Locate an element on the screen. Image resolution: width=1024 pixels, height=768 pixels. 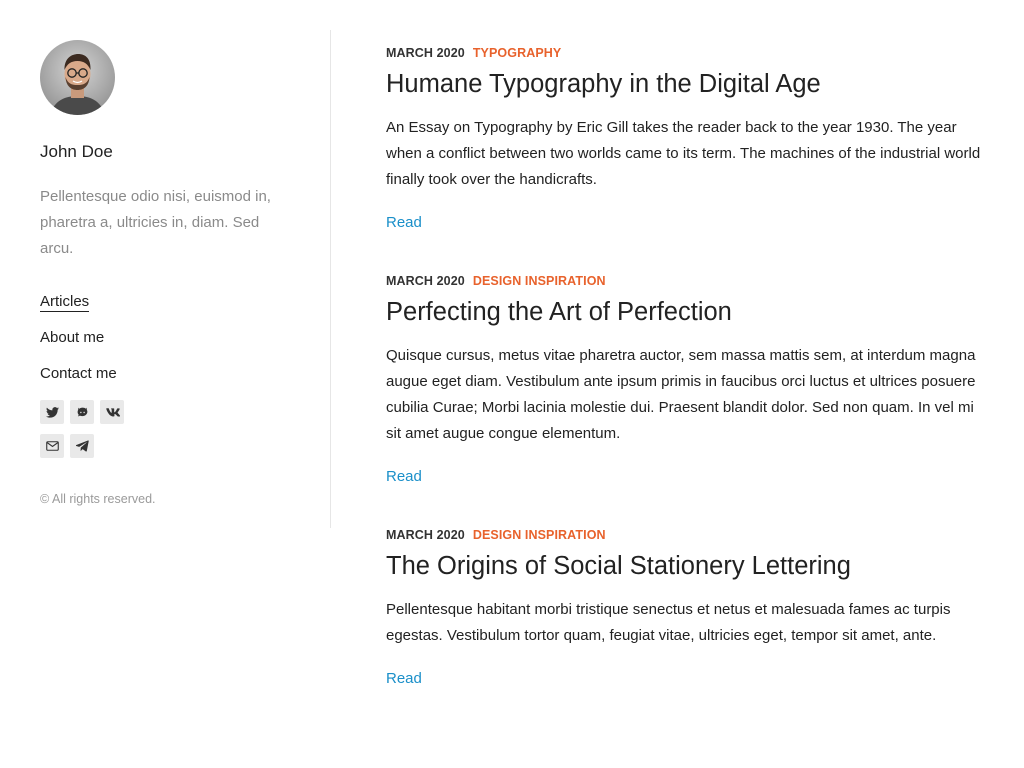
author-name: John Doe is located at coordinates (76, 151).